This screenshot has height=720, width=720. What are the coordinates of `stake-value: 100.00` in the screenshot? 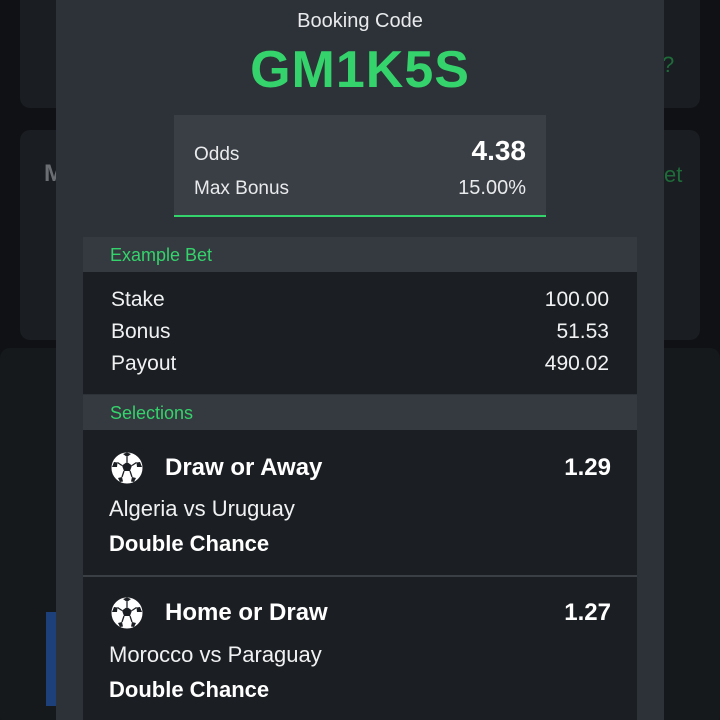 It's located at (576, 299).